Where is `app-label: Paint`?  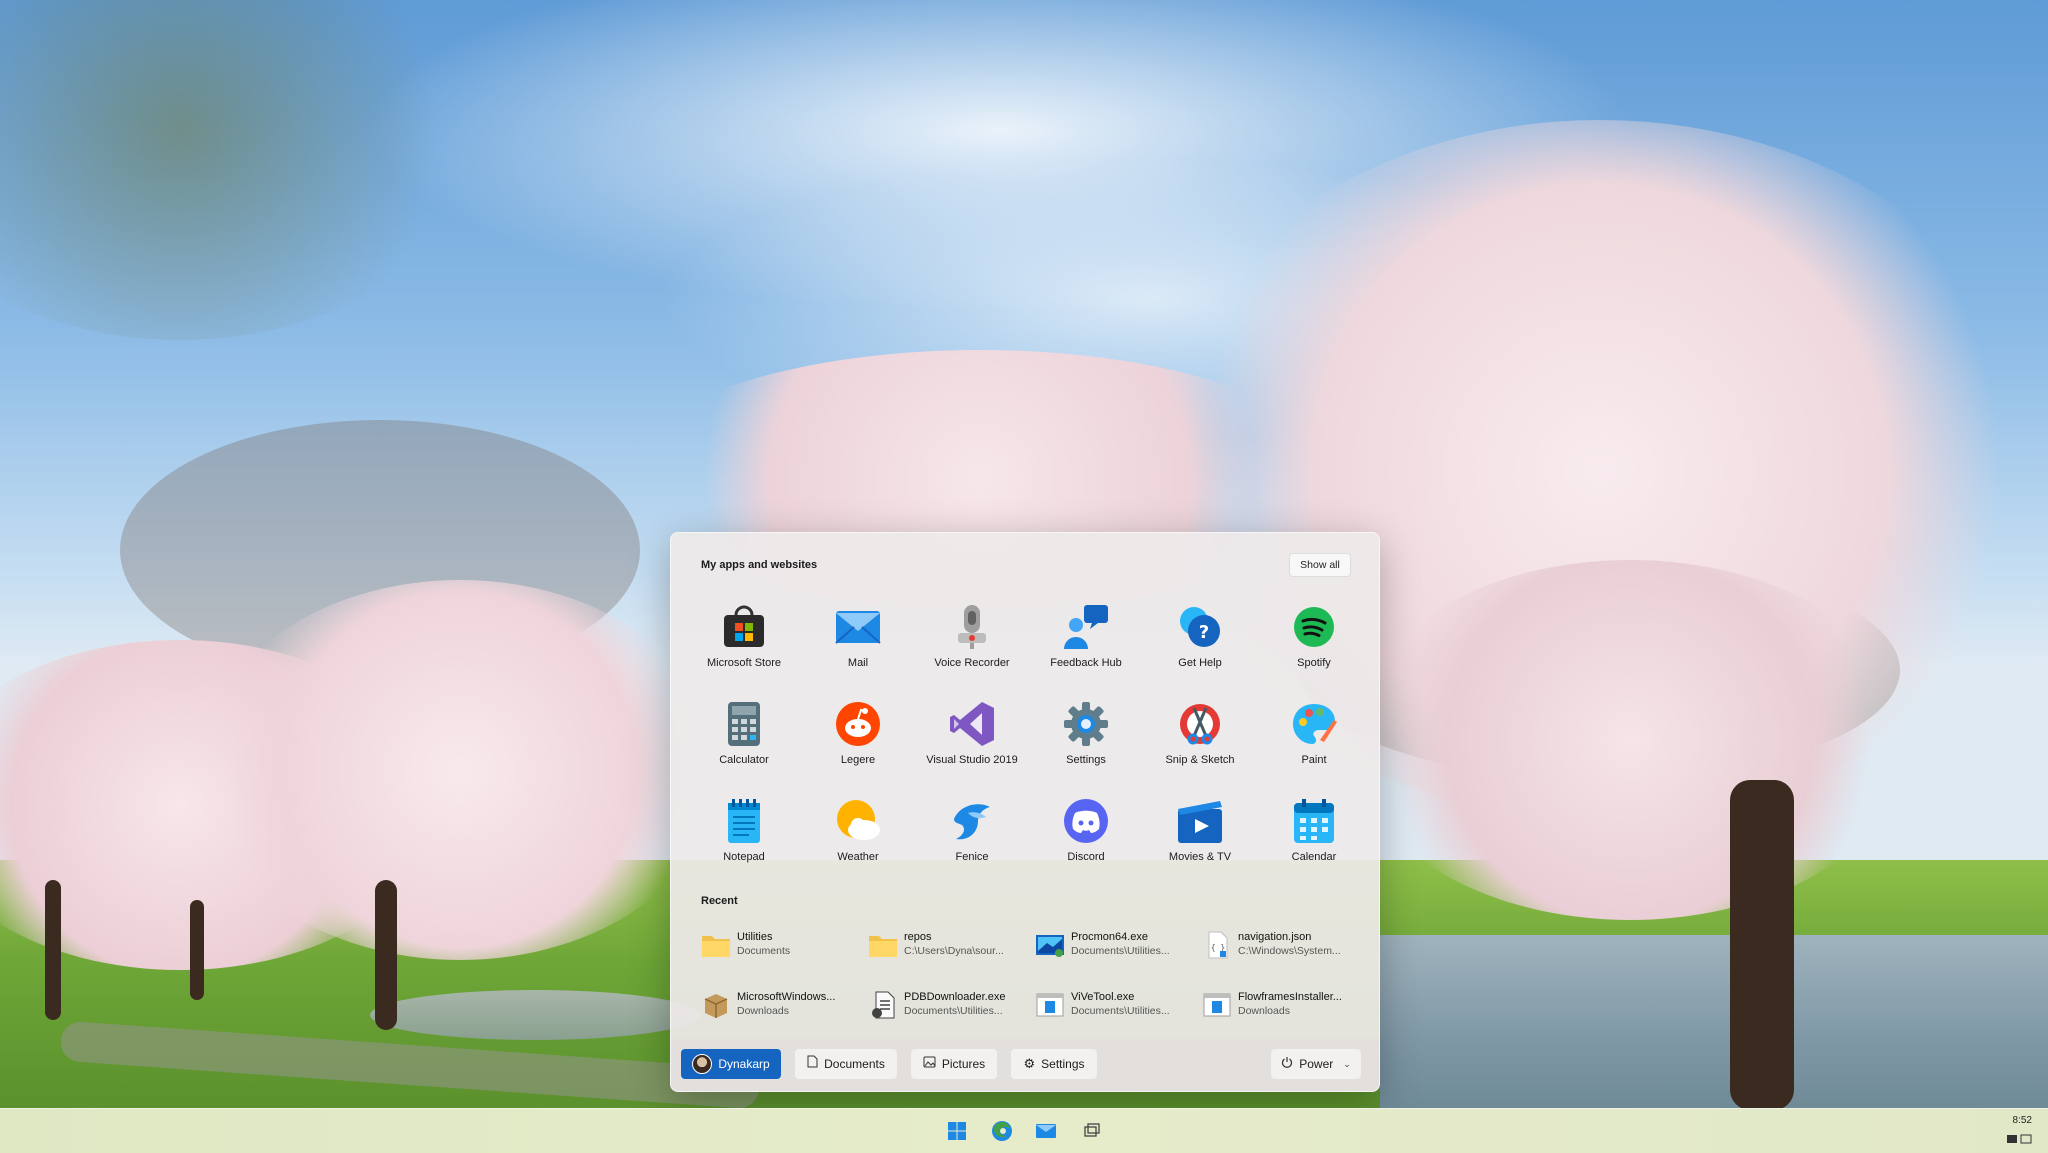 app-label: Paint is located at coordinates (1314, 760).